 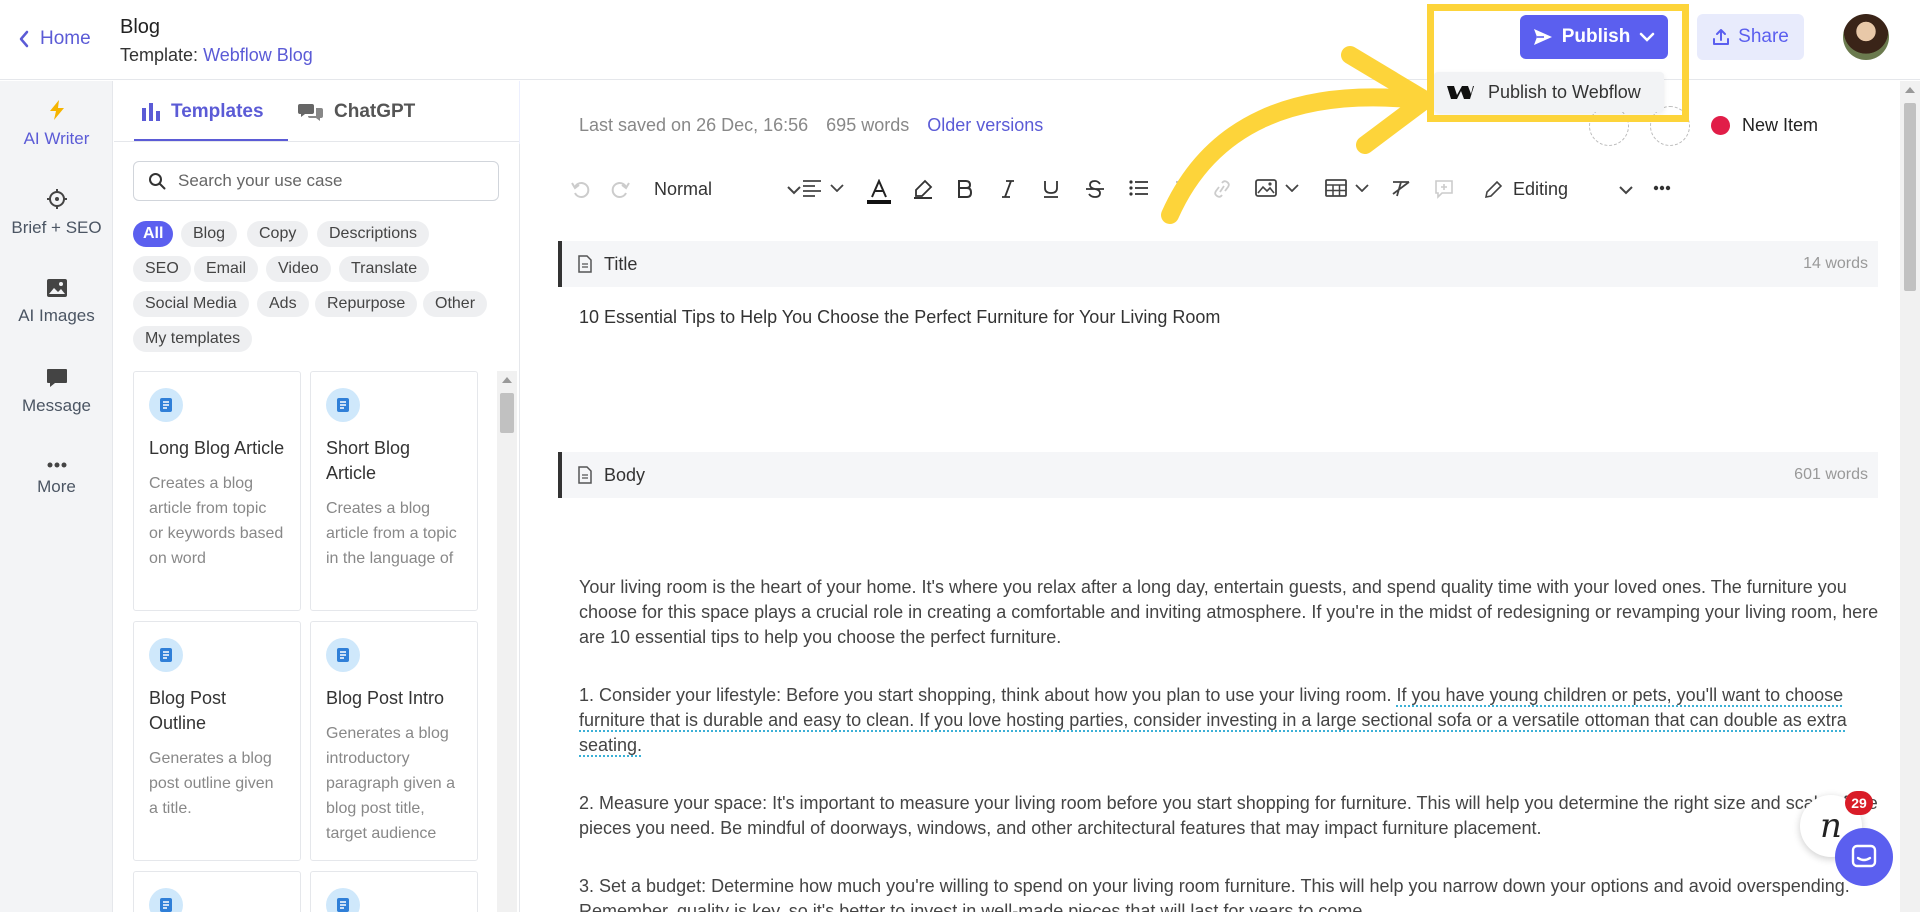 I want to click on template-link: Webflow Blog, so click(x=258, y=55).